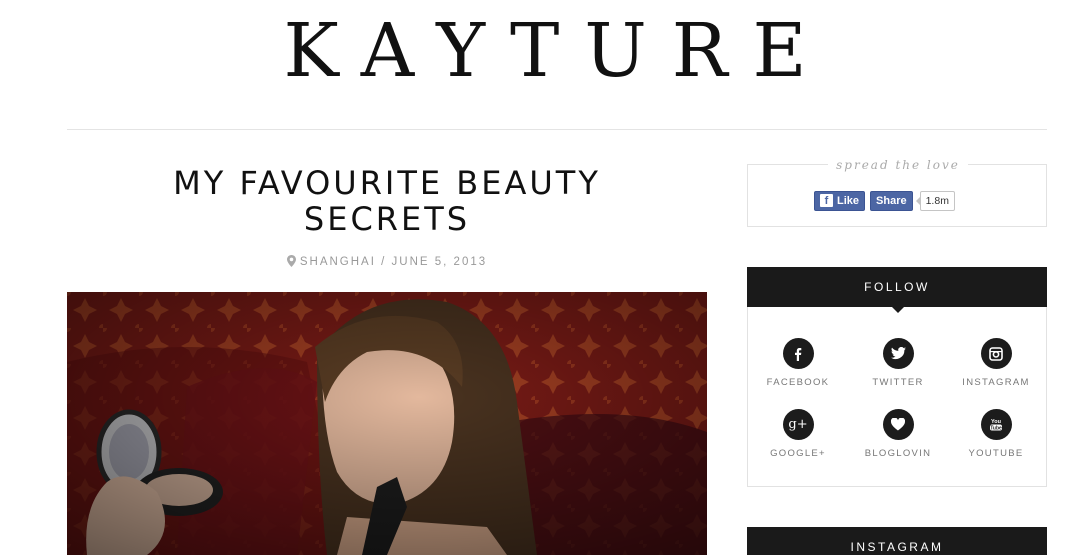 The width and height of the screenshot is (1067, 555). Describe the element at coordinates (387, 183) in the screenshot. I see `post-title-line-1: MY FAVOURITE BEAUTY` at that location.